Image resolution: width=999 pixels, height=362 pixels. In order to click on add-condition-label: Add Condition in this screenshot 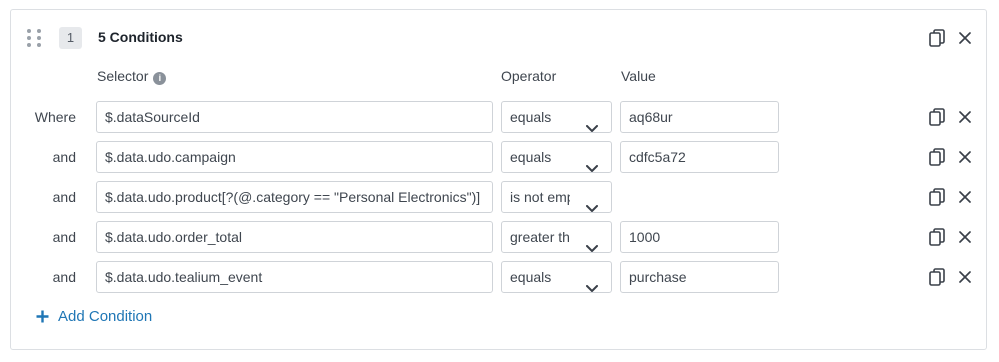, I will do `click(105, 316)`.